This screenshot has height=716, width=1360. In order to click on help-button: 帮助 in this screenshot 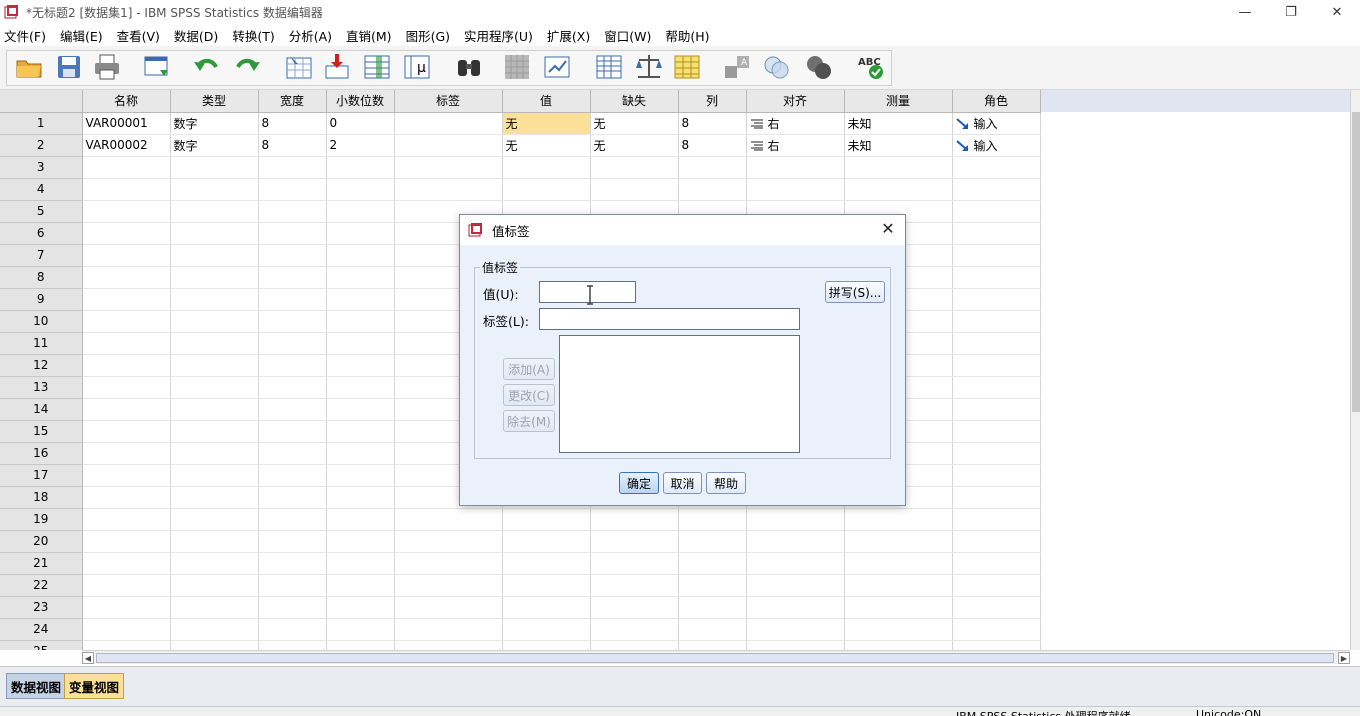, I will do `click(726, 483)`.